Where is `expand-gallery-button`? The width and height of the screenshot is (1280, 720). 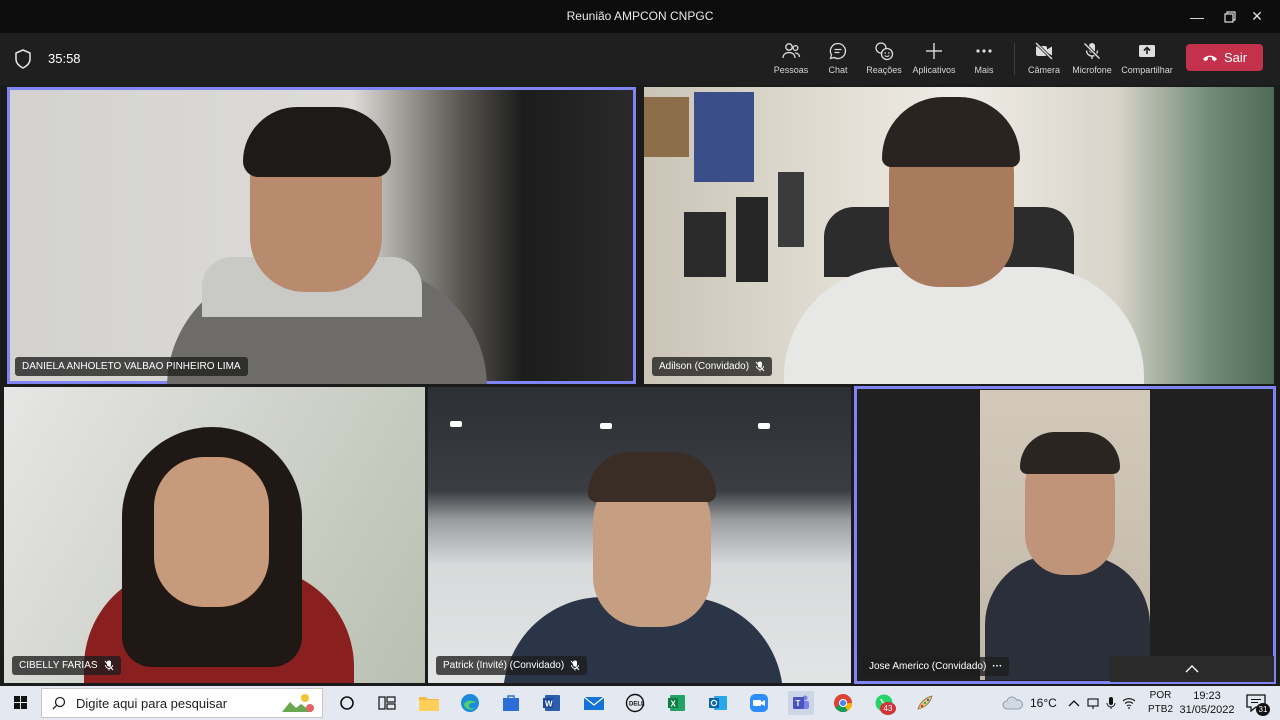
expand-gallery-button is located at coordinates (1192, 669).